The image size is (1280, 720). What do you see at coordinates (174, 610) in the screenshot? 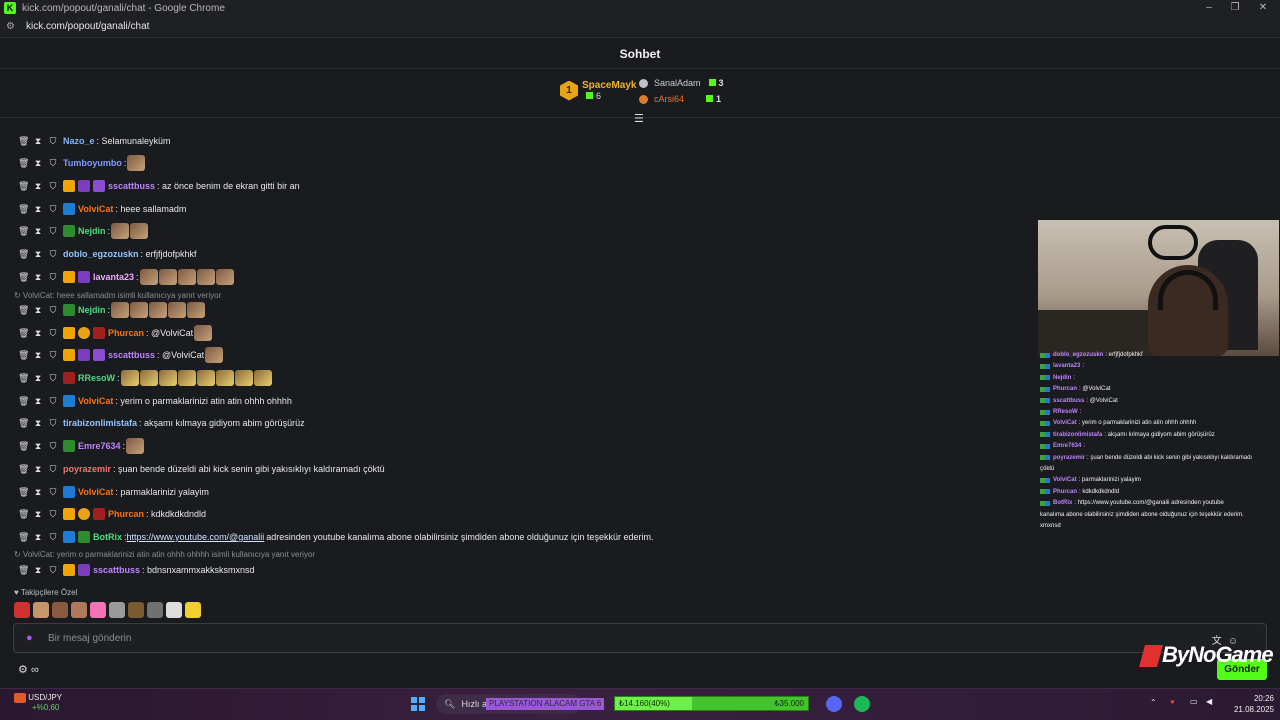
I see `emote-9-icon` at bounding box center [174, 610].